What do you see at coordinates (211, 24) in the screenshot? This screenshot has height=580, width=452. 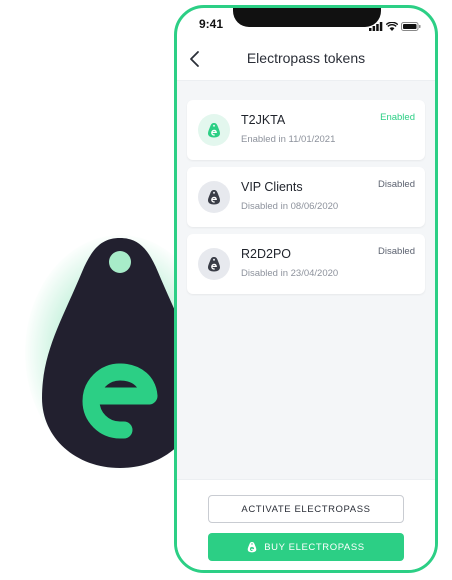 I see `status-time: 9:41` at bounding box center [211, 24].